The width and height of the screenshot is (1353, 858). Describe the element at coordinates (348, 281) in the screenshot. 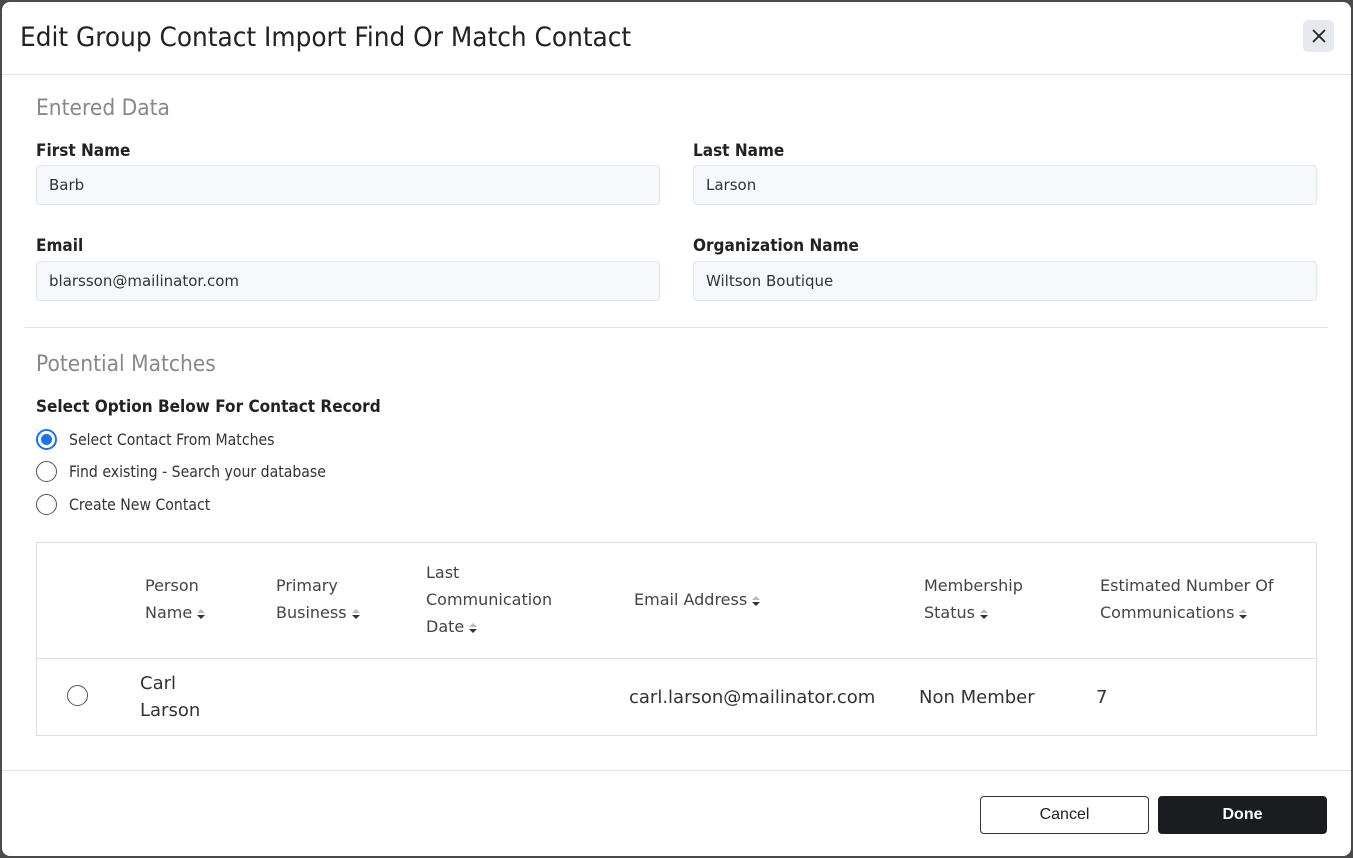

I see `email-field` at that location.